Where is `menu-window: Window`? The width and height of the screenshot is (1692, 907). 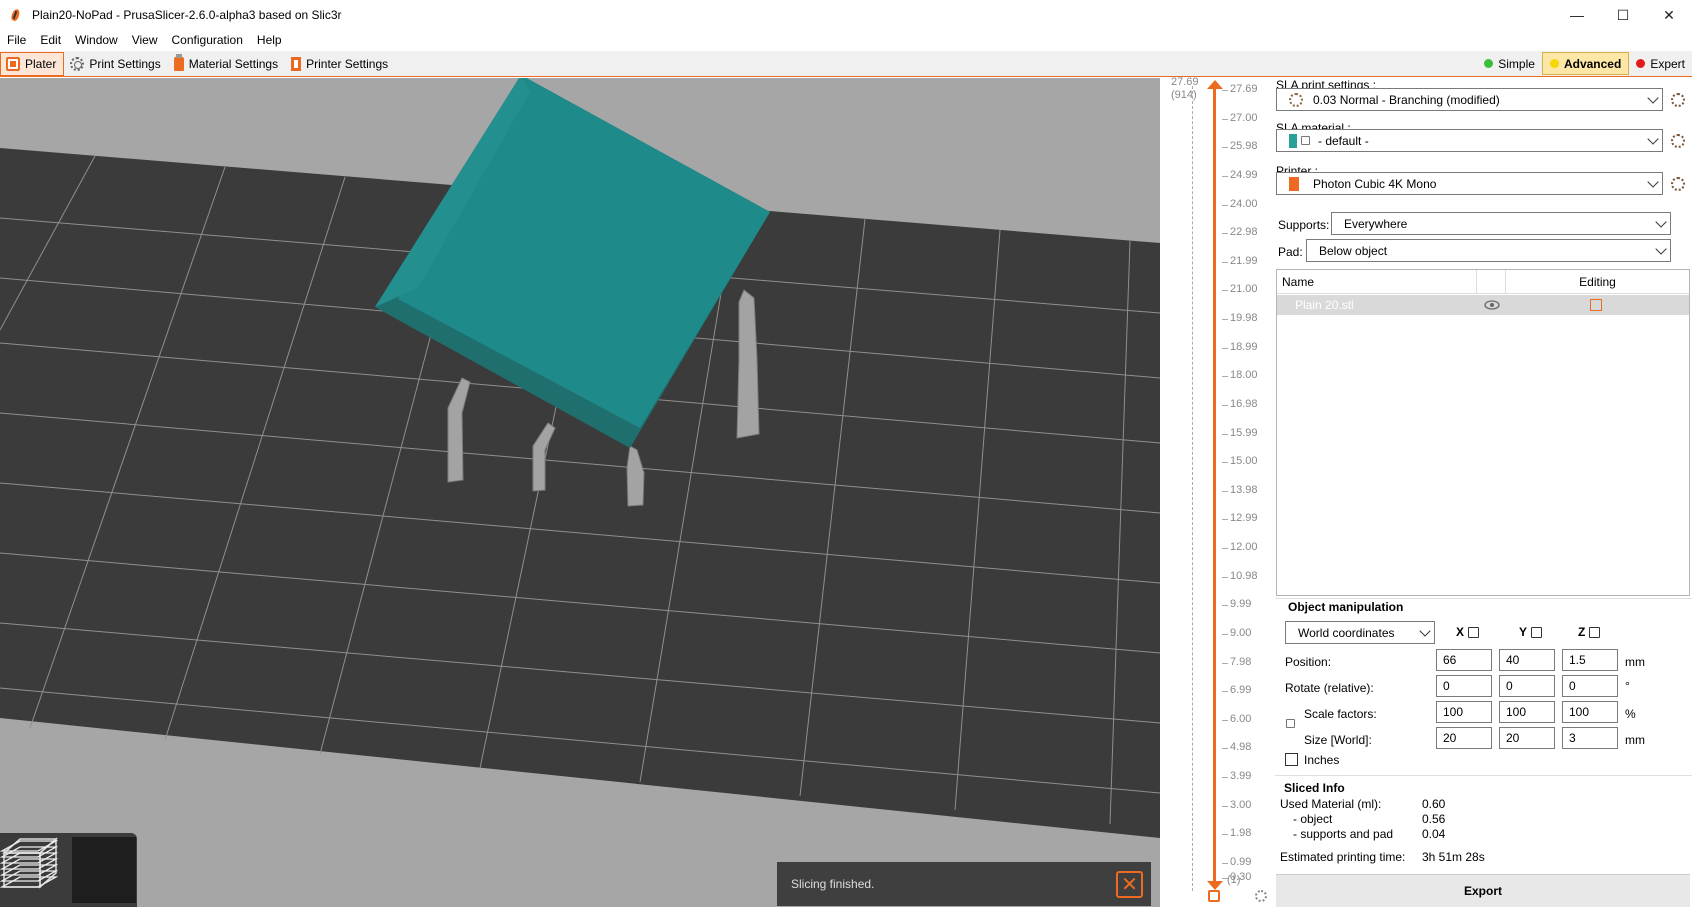 menu-window: Window is located at coordinates (96, 40).